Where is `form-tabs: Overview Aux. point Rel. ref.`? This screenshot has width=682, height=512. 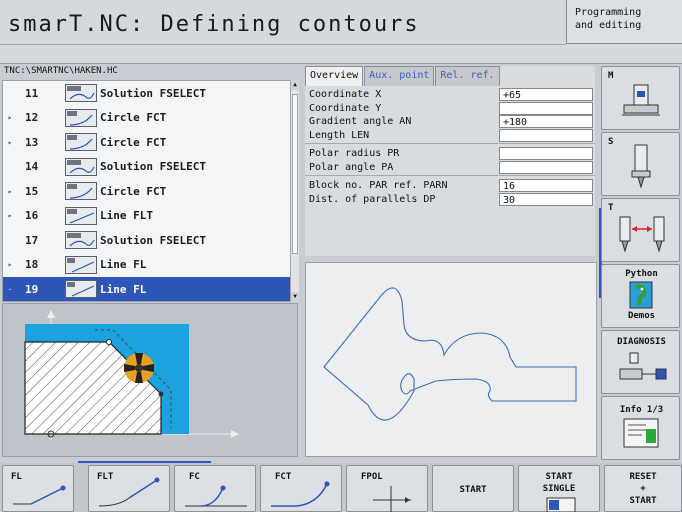 form-tabs: Overview Aux. point Rel. ref. is located at coordinates (403, 76).